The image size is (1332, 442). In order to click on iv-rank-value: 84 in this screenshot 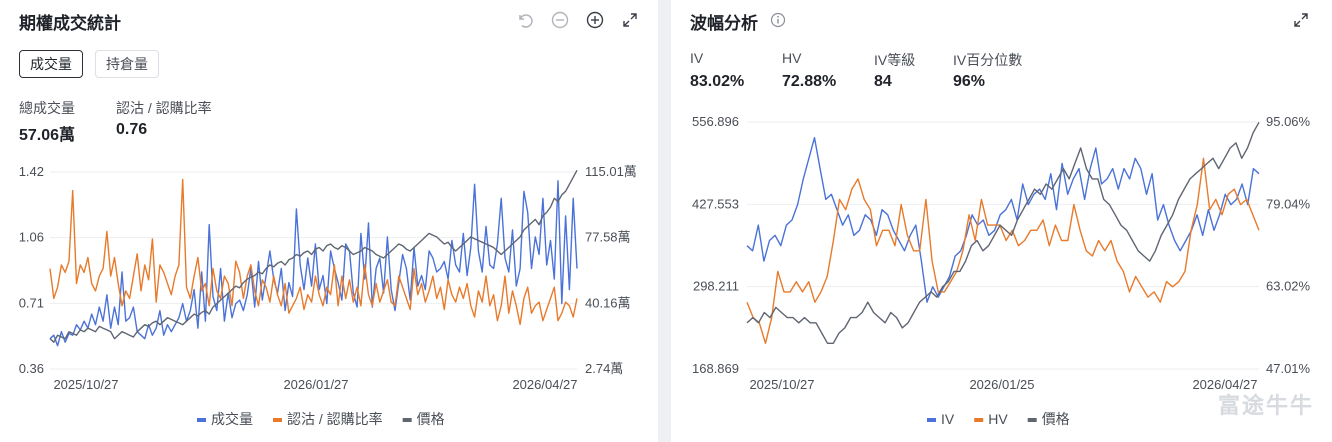, I will do `click(883, 81)`.